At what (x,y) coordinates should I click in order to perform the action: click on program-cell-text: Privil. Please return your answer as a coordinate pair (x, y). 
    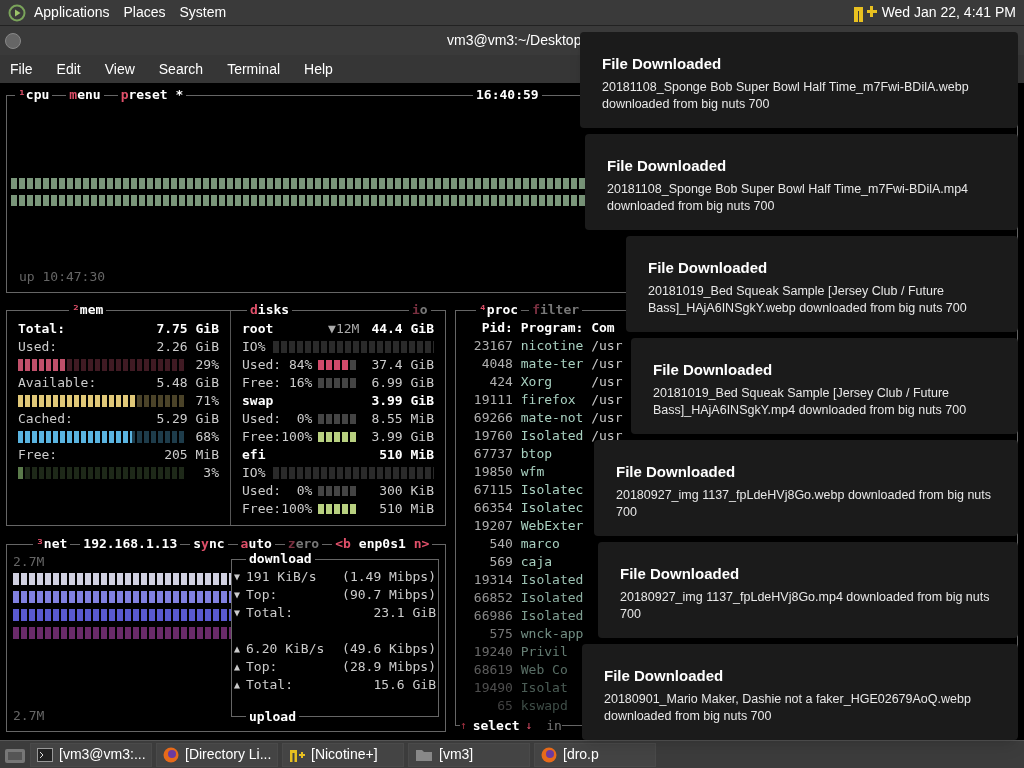
    Looking at the image, I should click on (544, 652).